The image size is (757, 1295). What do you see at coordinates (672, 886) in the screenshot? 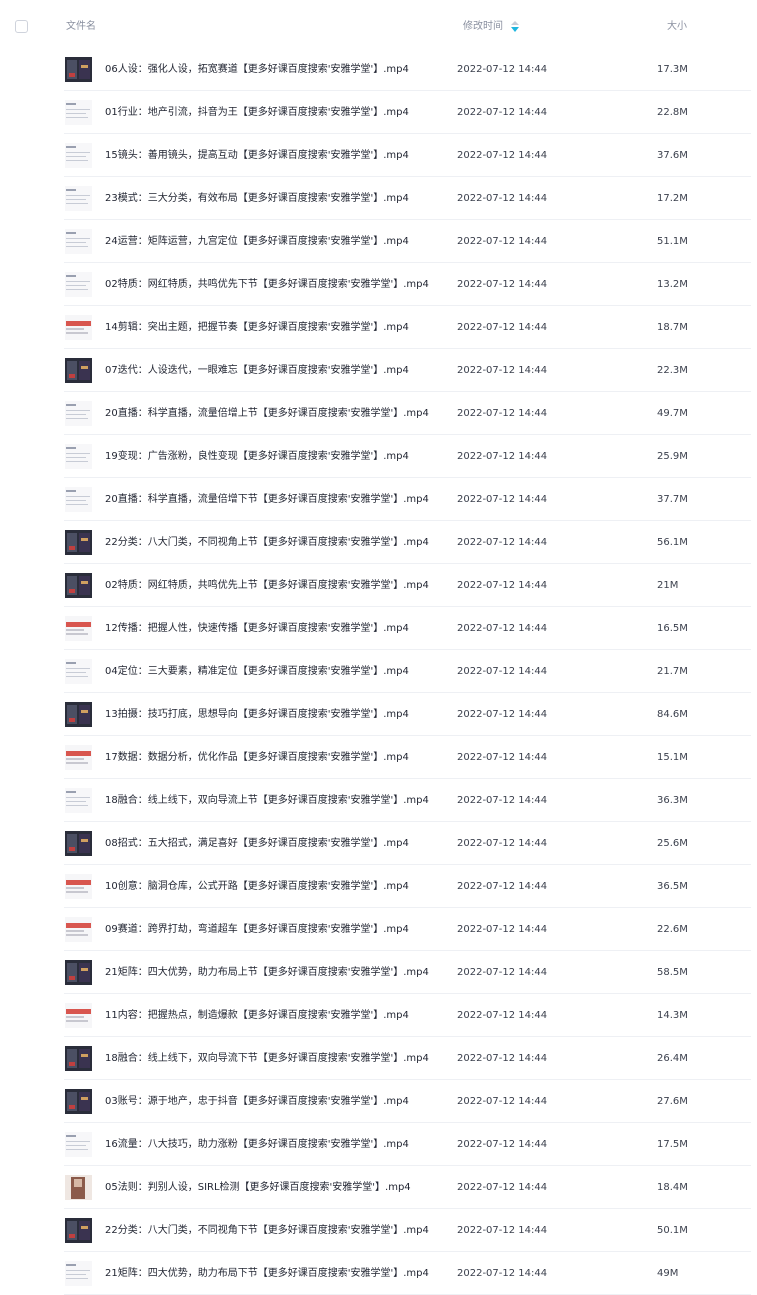
I see `file-size: 36.5M` at bounding box center [672, 886].